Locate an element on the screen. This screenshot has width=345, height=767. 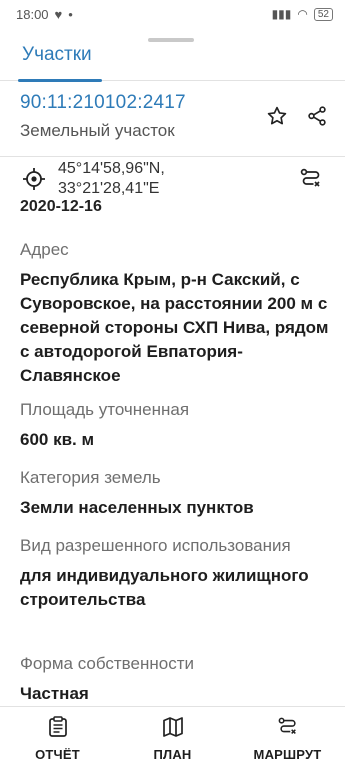
bottom-nav: ОТЧЁТ ПЛАН МАРШРУТ is located at coordinates (172, 736).